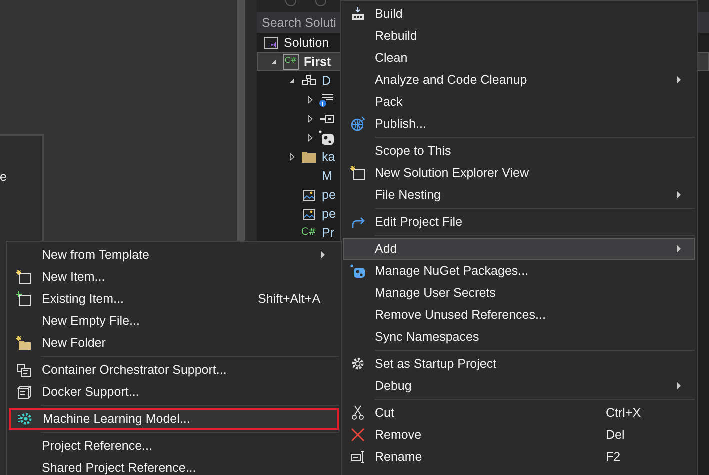  I want to click on csharp-project-icon: C#, so click(291, 62).